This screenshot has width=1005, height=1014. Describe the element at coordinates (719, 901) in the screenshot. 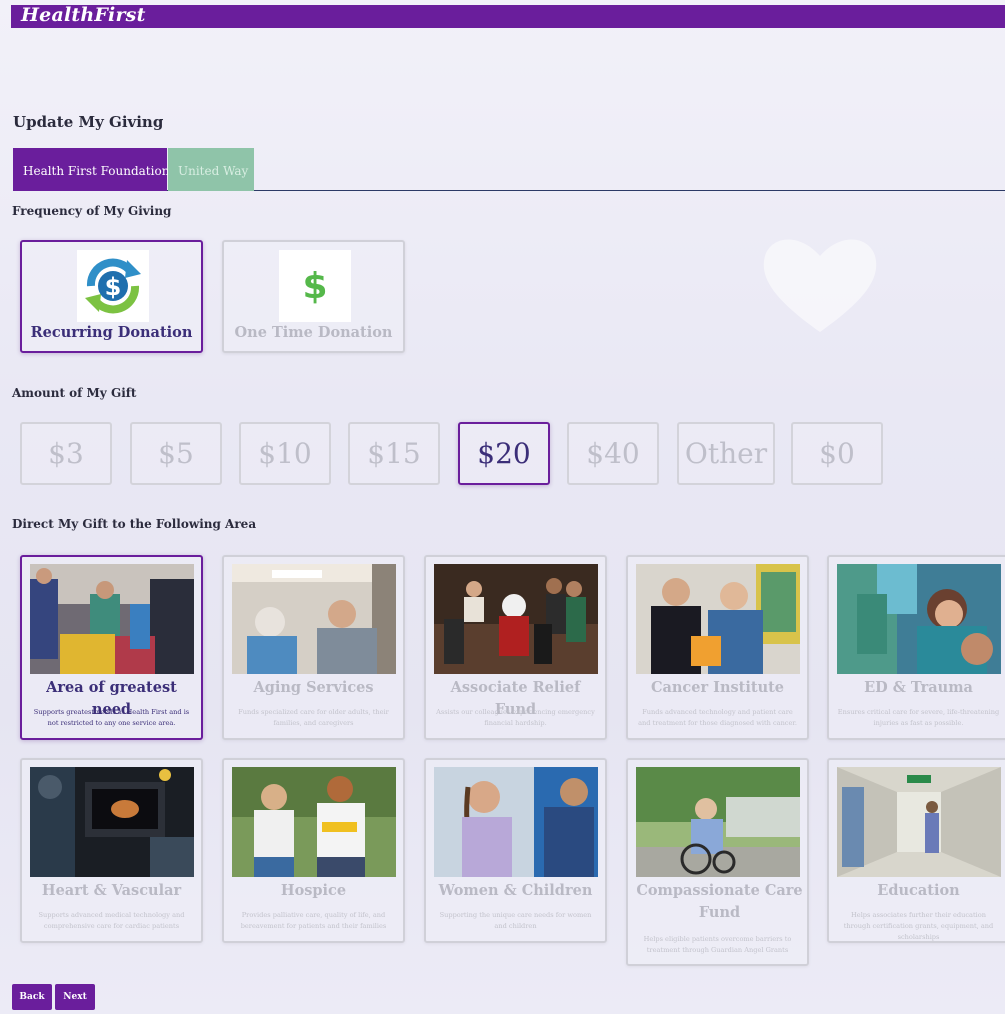

I see `area-compassionate-care-title: Compassionate Care Fund` at that location.